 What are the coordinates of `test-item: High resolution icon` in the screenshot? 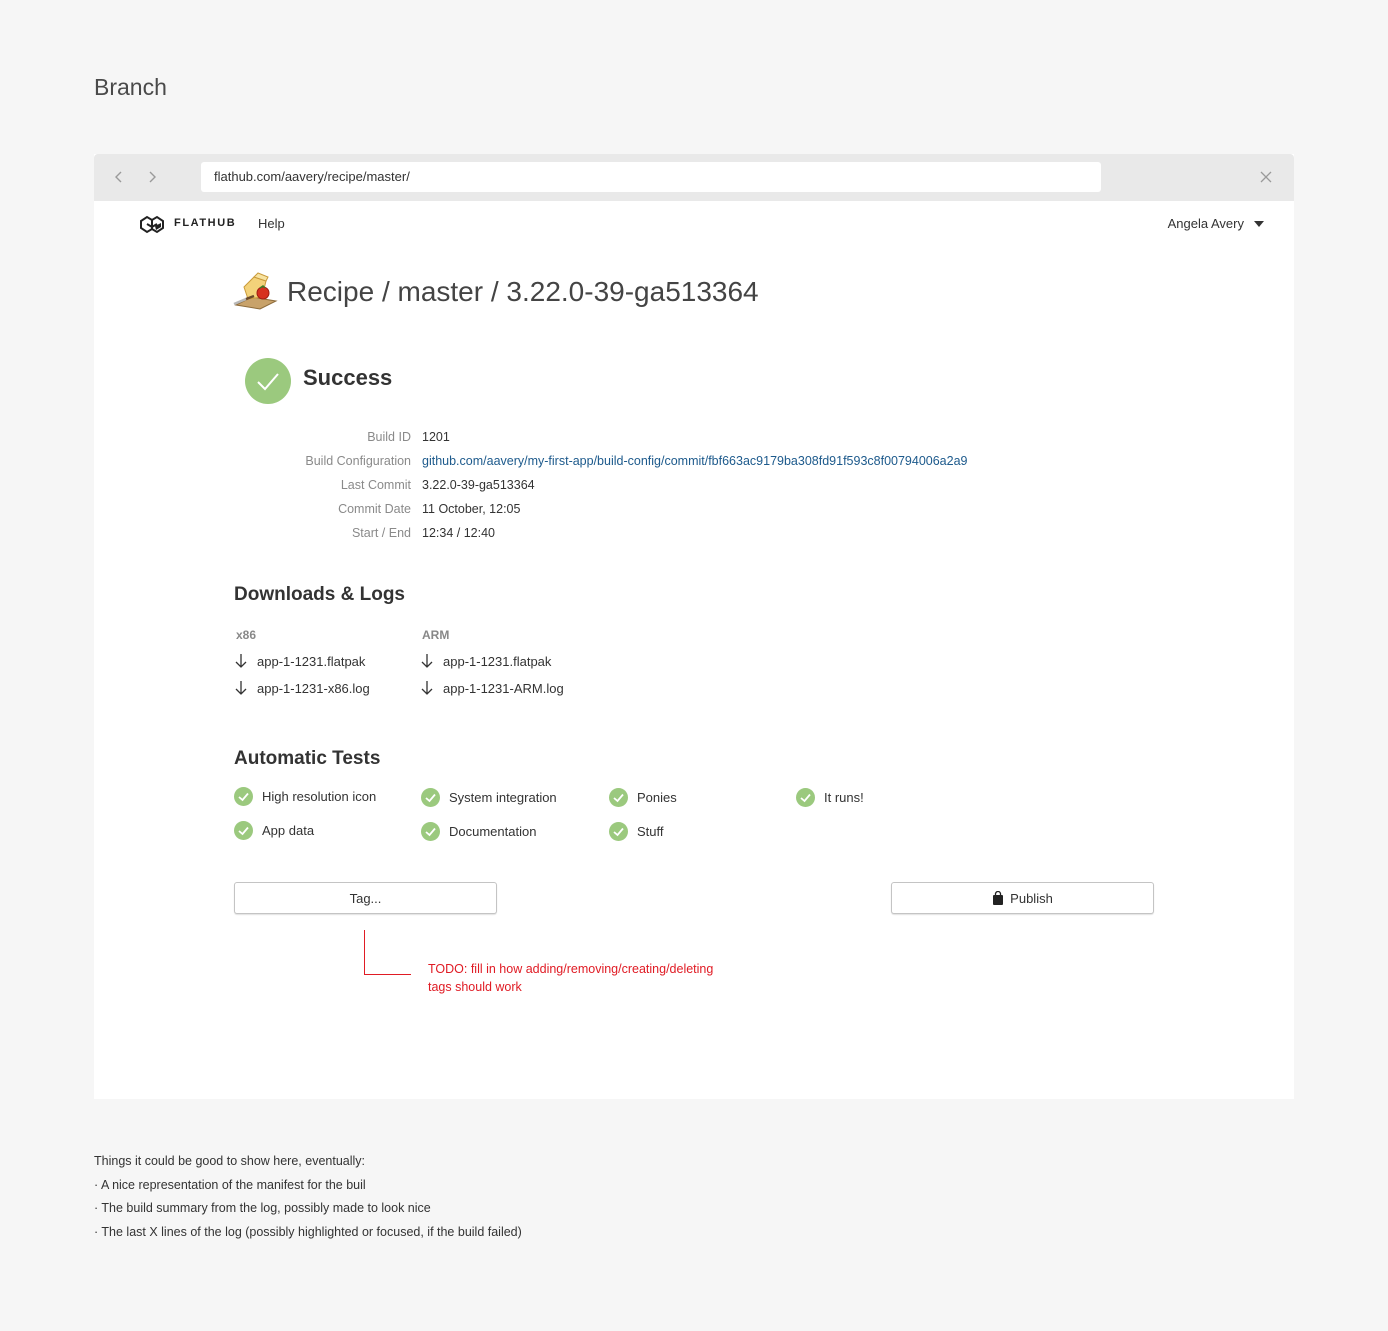 It's located at (305, 796).